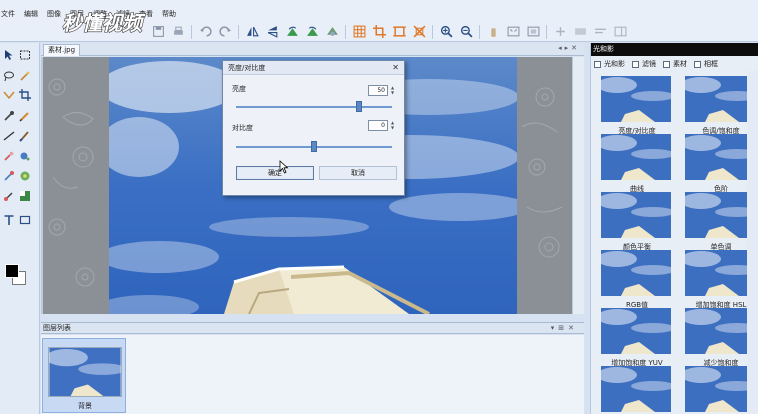 The width and height of the screenshot is (758, 414). What do you see at coordinates (25, 55) in the screenshot?
I see `rect-select-icon` at bounding box center [25, 55].